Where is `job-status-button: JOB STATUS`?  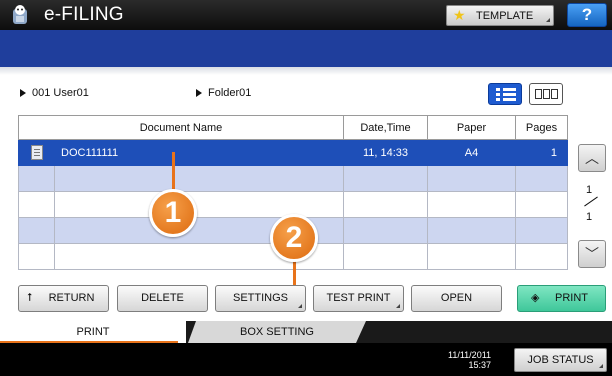 job-status-button: JOB STATUS is located at coordinates (560, 360).